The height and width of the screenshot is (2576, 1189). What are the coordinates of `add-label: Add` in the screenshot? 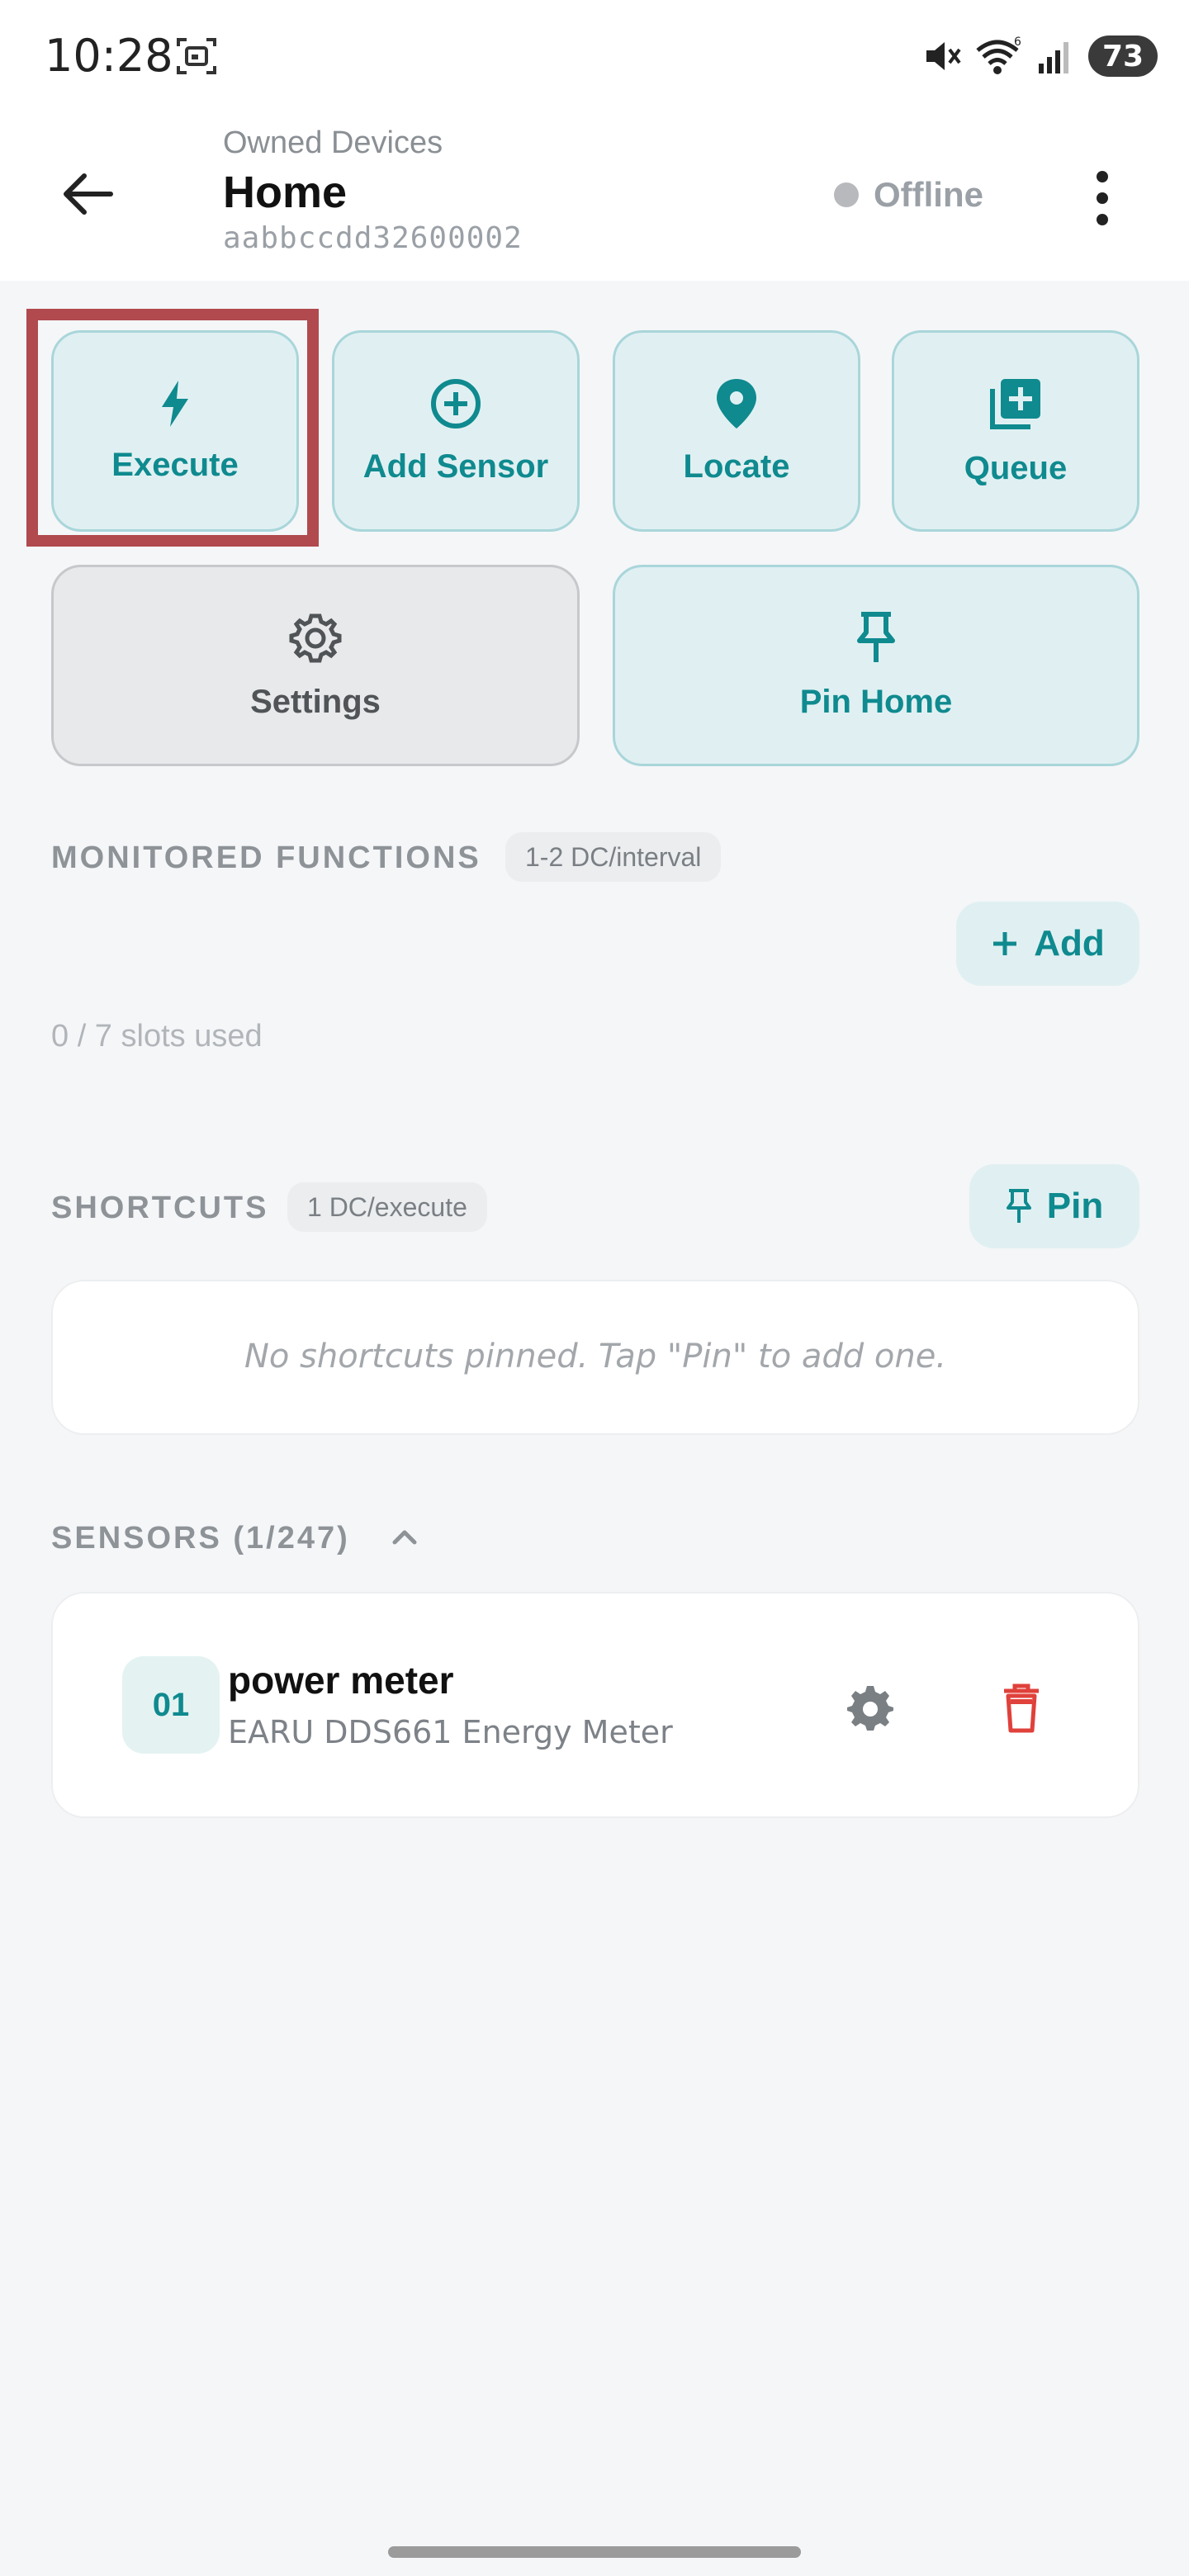 It's located at (1069, 943).